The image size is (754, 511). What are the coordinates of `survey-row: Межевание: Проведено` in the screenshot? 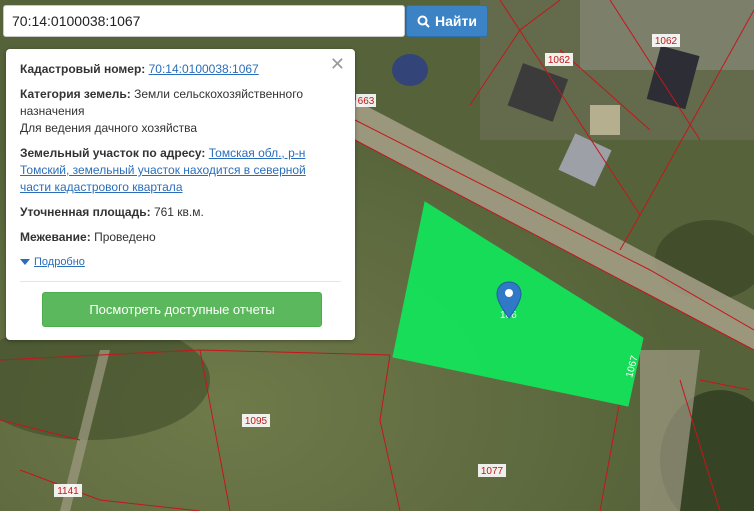 It's located at (180, 237).